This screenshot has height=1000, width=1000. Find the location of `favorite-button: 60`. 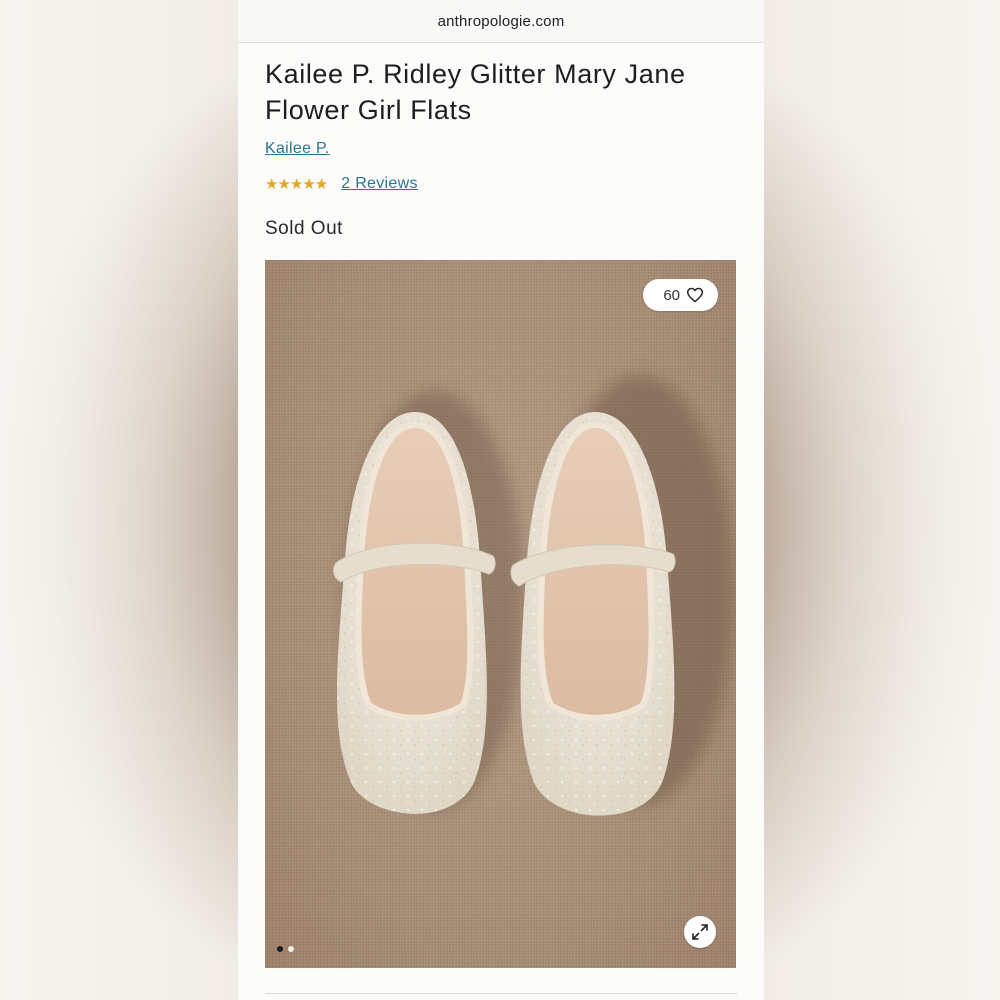

favorite-button: 60 is located at coordinates (680, 295).